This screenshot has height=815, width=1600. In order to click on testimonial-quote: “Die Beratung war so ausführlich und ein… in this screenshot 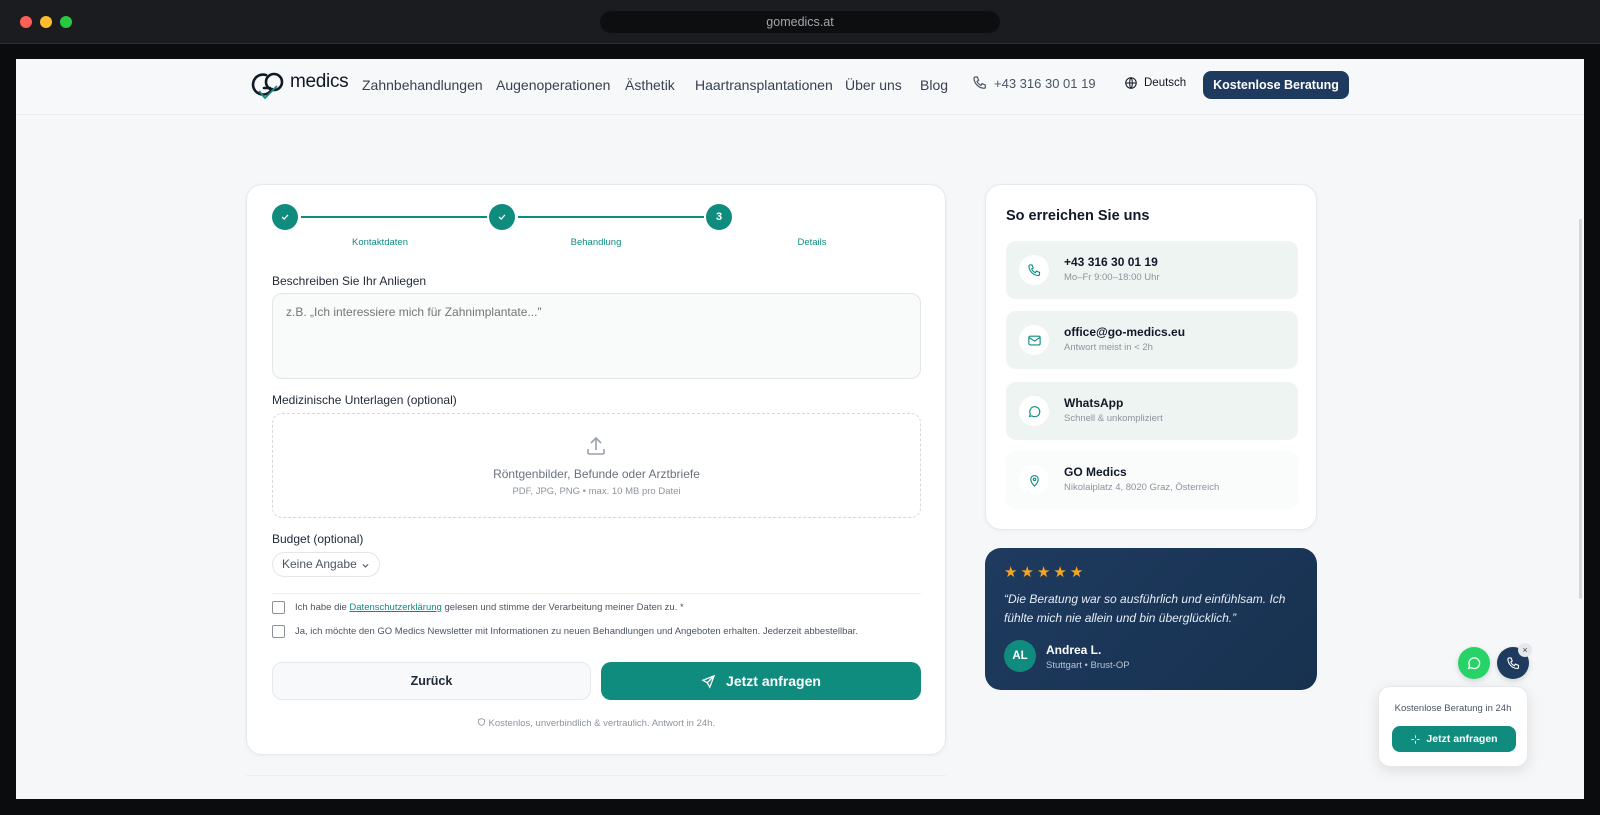, I will do `click(1145, 608)`.